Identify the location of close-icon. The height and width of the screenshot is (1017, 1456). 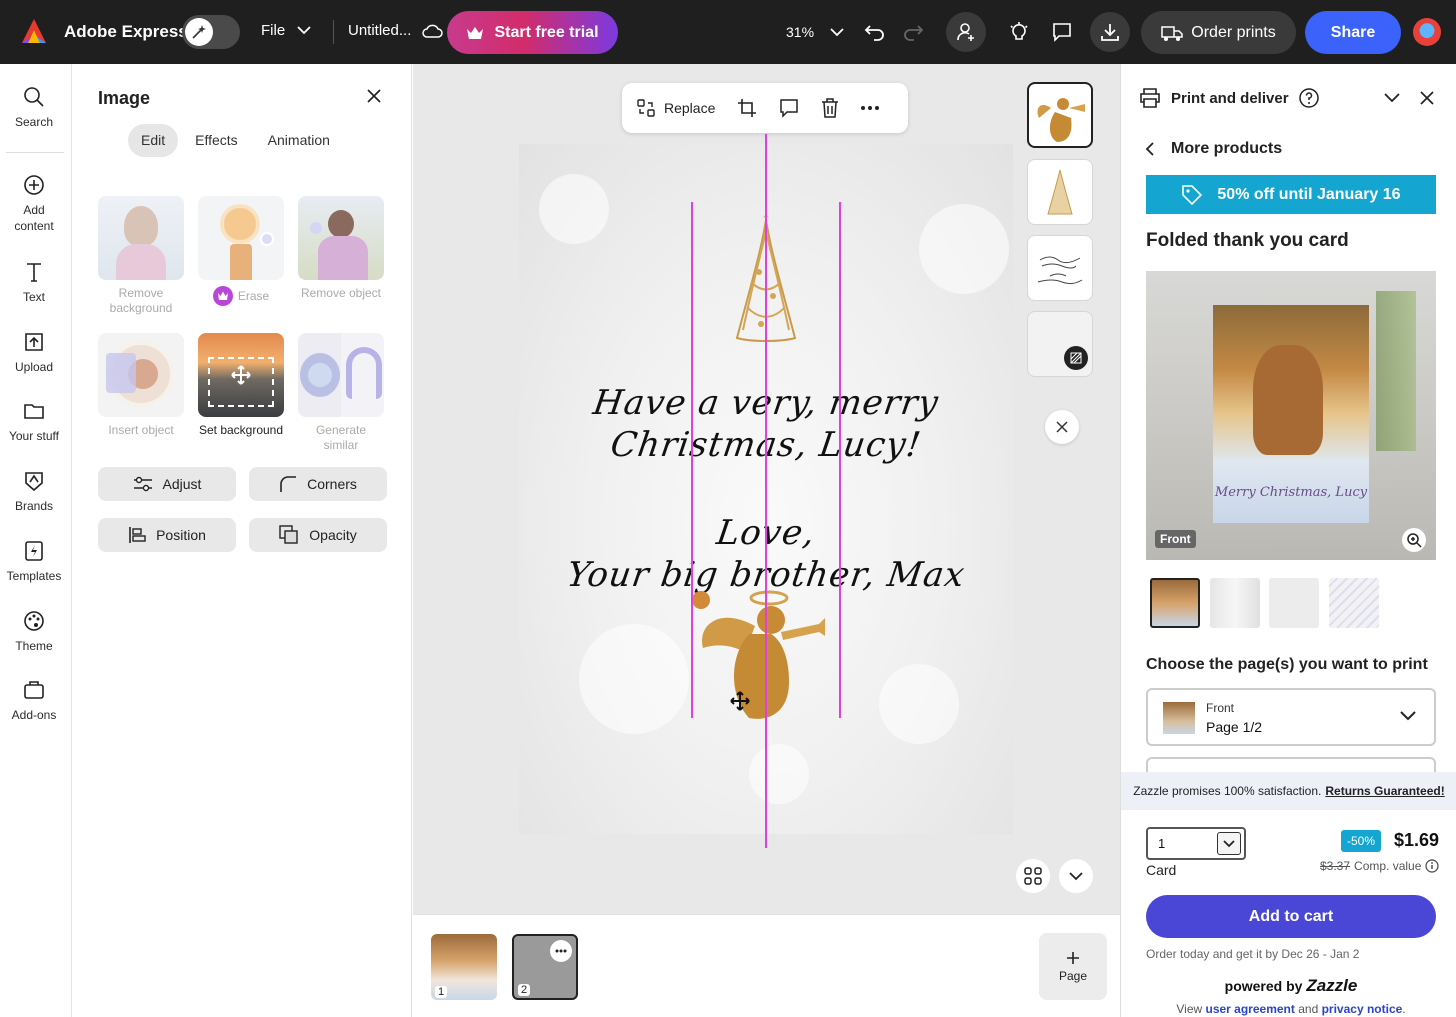
(1427, 98).